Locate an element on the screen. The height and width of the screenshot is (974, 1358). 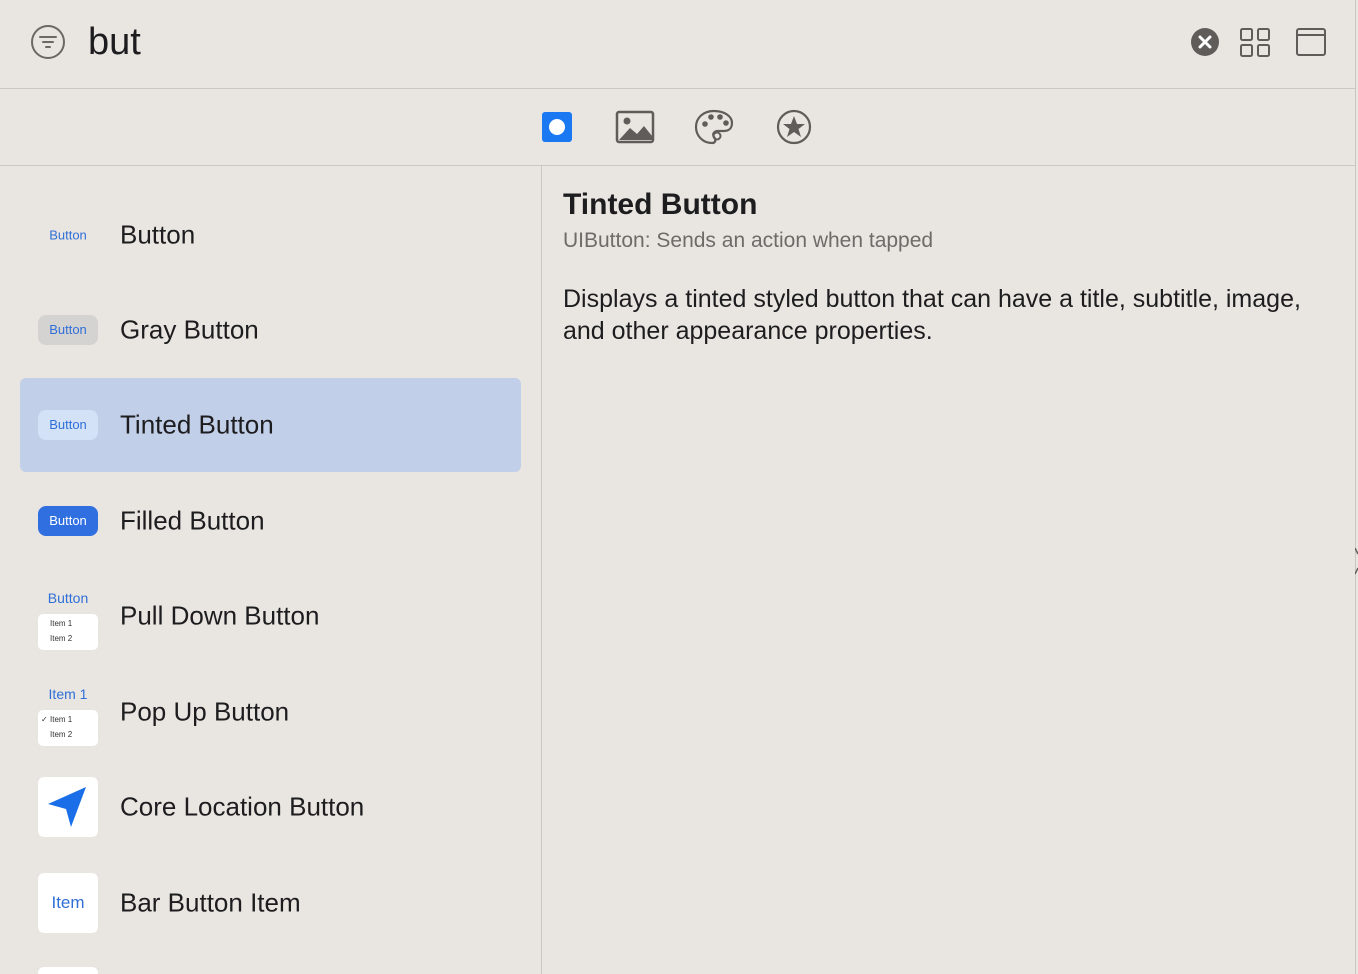
location-arrow-icon is located at coordinates (67, 807).